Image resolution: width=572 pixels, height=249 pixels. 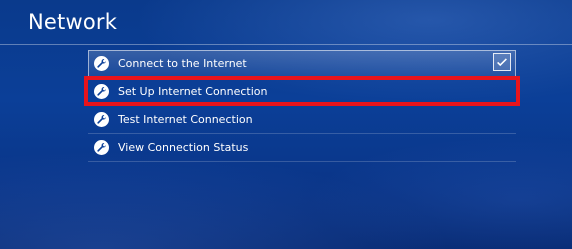 What do you see at coordinates (302, 91) in the screenshot?
I see `highlight-annotation-box` at bounding box center [302, 91].